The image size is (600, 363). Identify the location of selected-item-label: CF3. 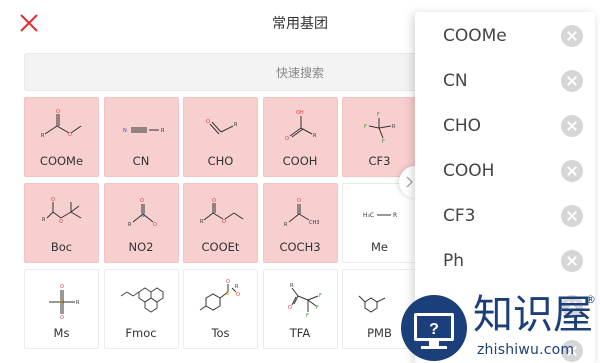
(459, 216).